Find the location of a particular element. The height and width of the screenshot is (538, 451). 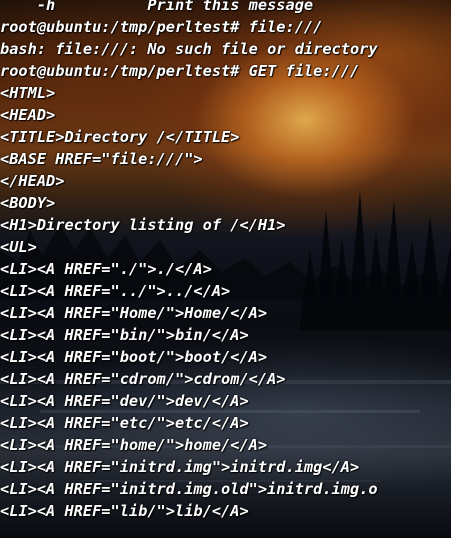

terminal-line: <LI><A HREF="boot/">boot/</A> is located at coordinates (134, 357).